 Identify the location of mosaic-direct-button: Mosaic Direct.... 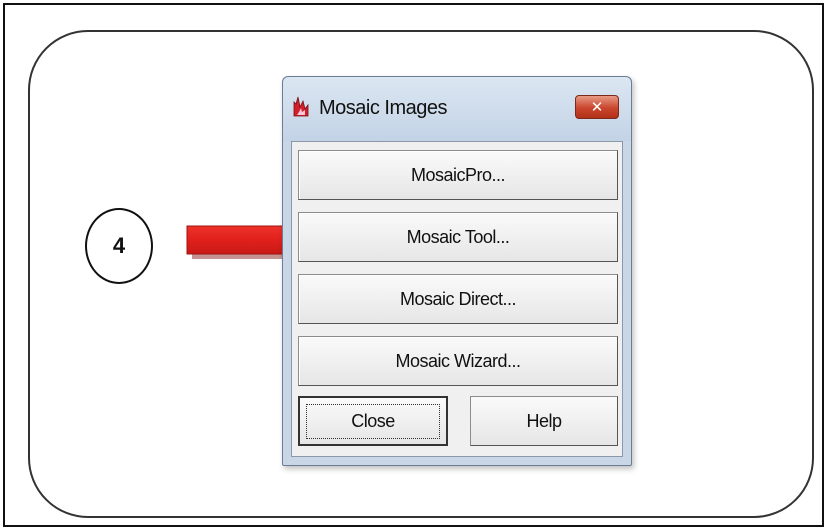
(458, 299).